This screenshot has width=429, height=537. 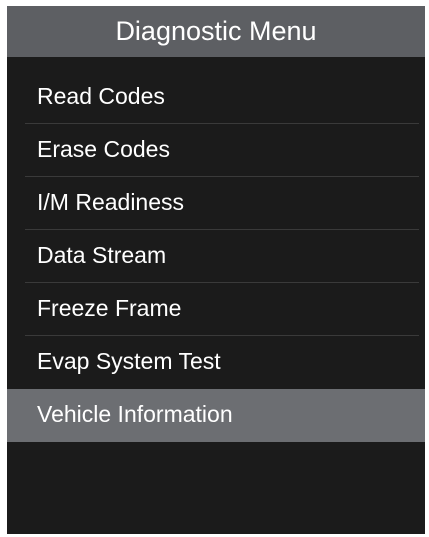 What do you see at coordinates (216, 362) in the screenshot?
I see `menu-item-evap-system-test: Evap System Test` at bounding box center [216, 362].